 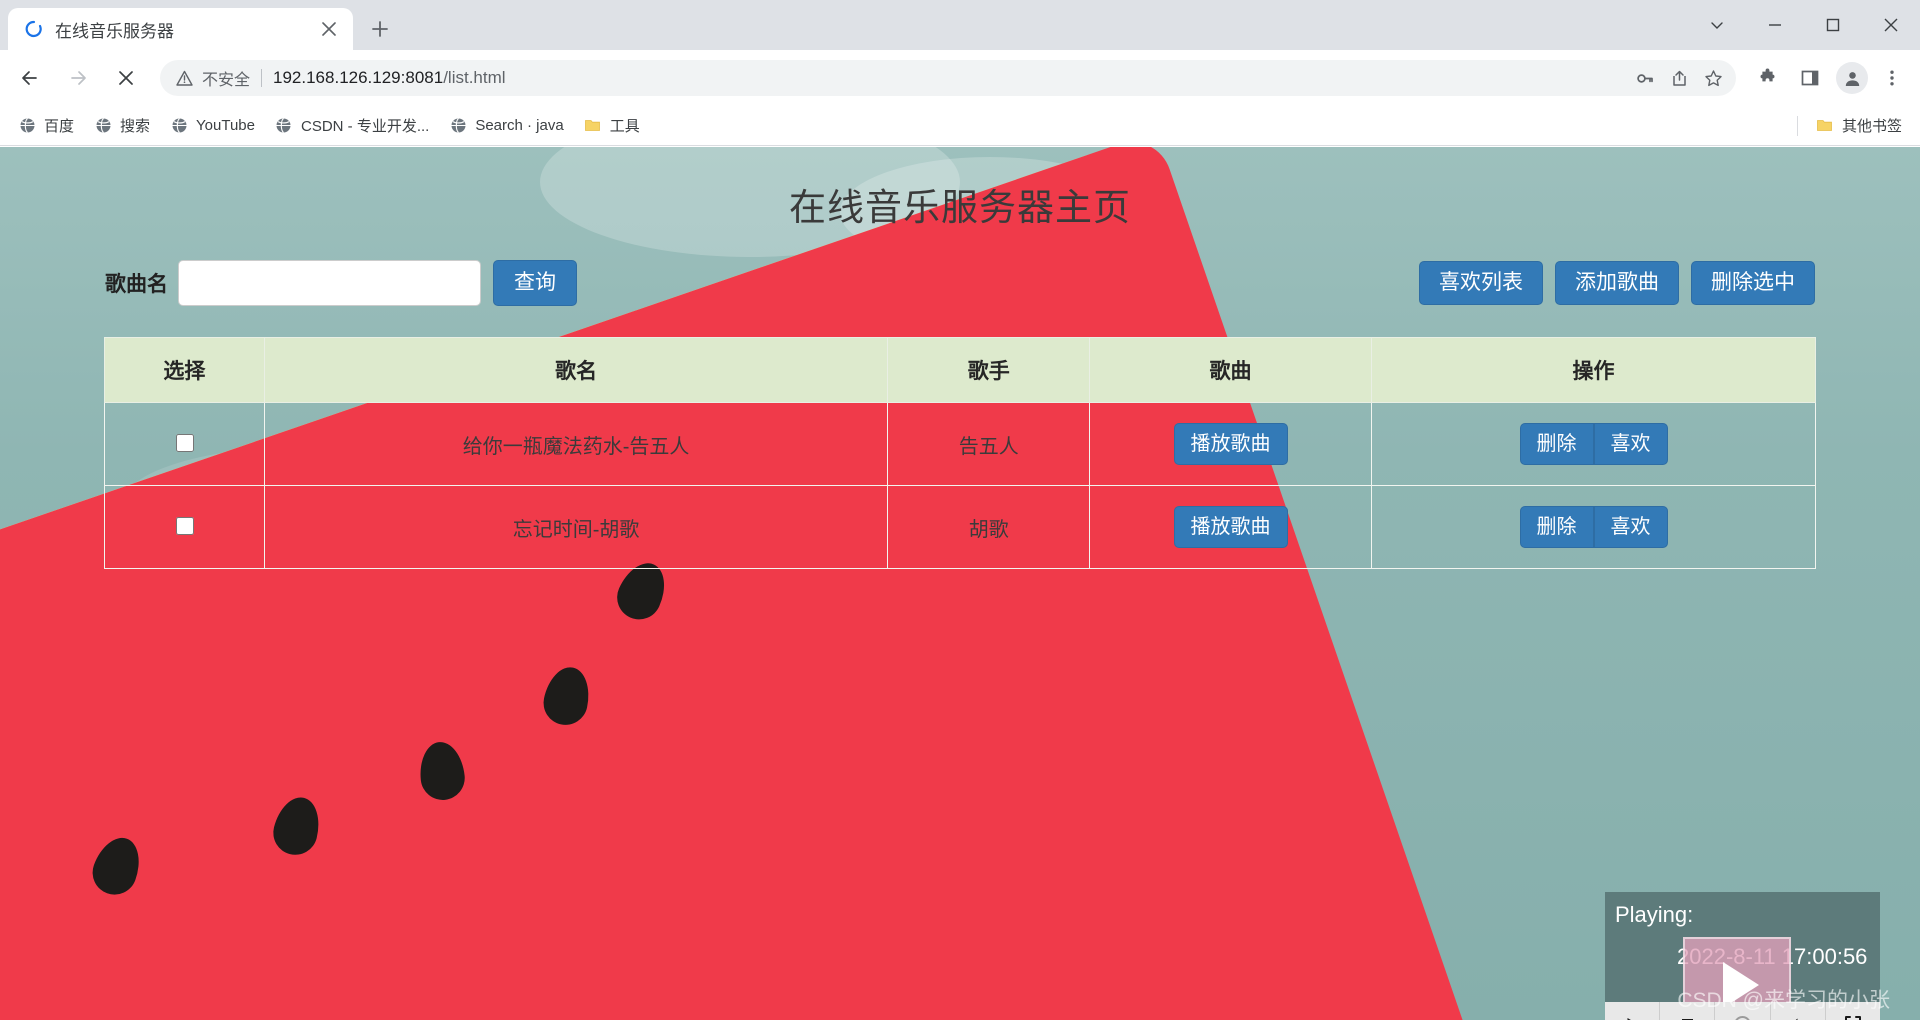 I want to click on loading-spinner-icon, so click(x=34, y=29).